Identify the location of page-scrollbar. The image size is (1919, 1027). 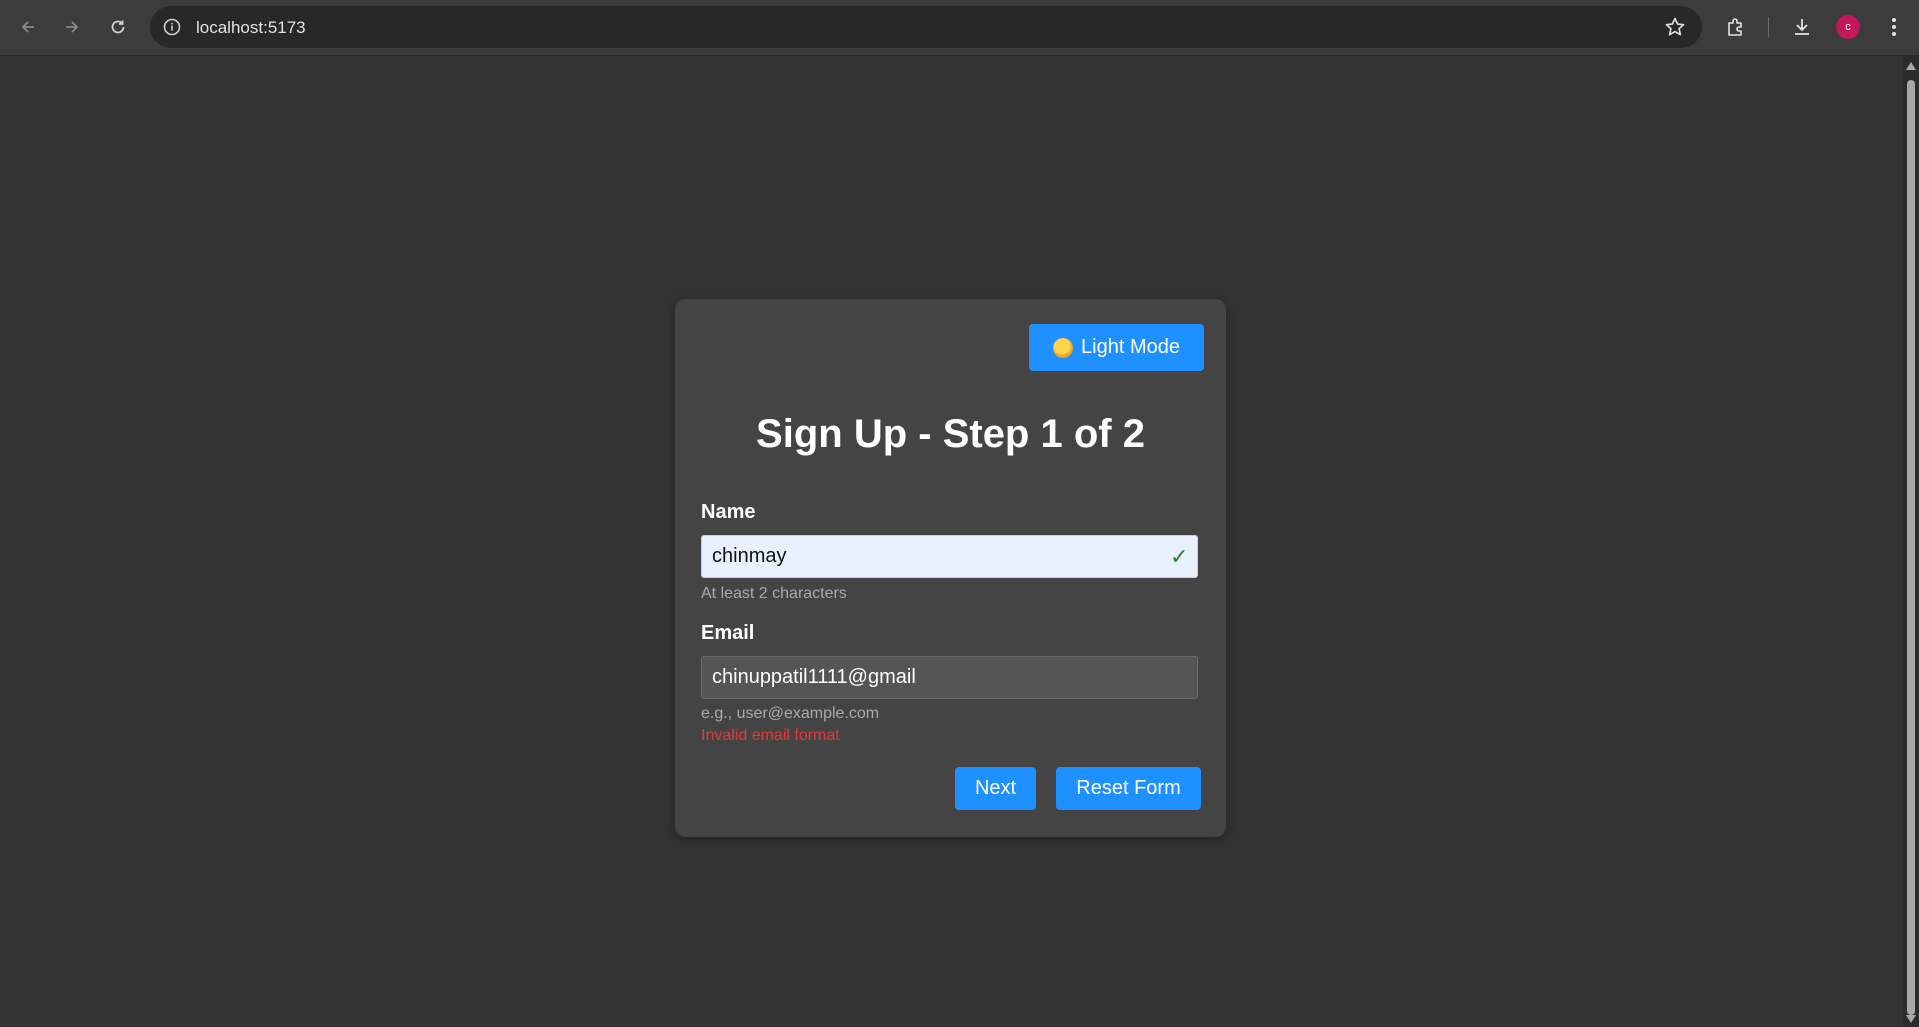
(1911, 541).